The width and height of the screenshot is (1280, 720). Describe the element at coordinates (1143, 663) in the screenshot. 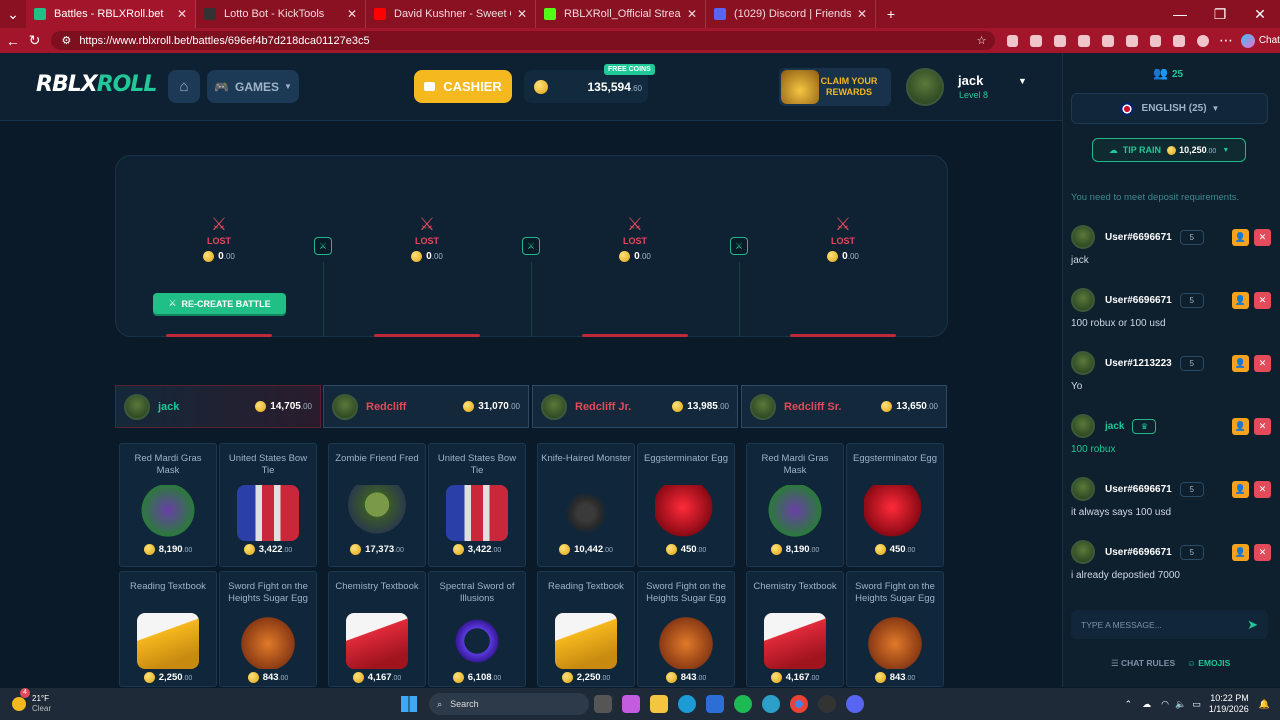

I see `chat-rules-link: ☰ CHAT RULES` at that location.